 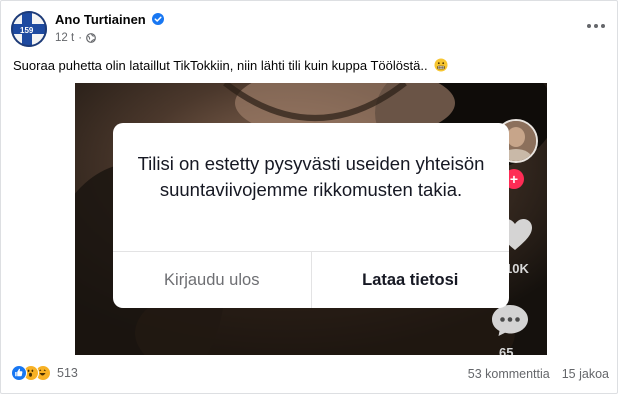 What do you see at coordinates (309, 27) in the screenshot?
I see `post-header: 159 Ano Turtiainen 12 t ·` at bounding box center [309, 27].